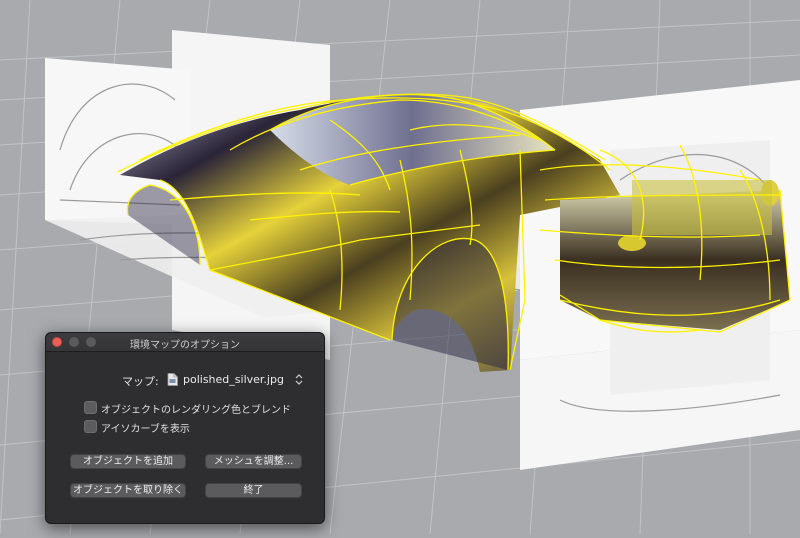 Image resolution: width=800 pixels, height=538 pixels. What do you see at coordinates (128, 461) in the screenshot?
I see `add-object-button: オブジェクトを追加` at bounding box center [128, 461].